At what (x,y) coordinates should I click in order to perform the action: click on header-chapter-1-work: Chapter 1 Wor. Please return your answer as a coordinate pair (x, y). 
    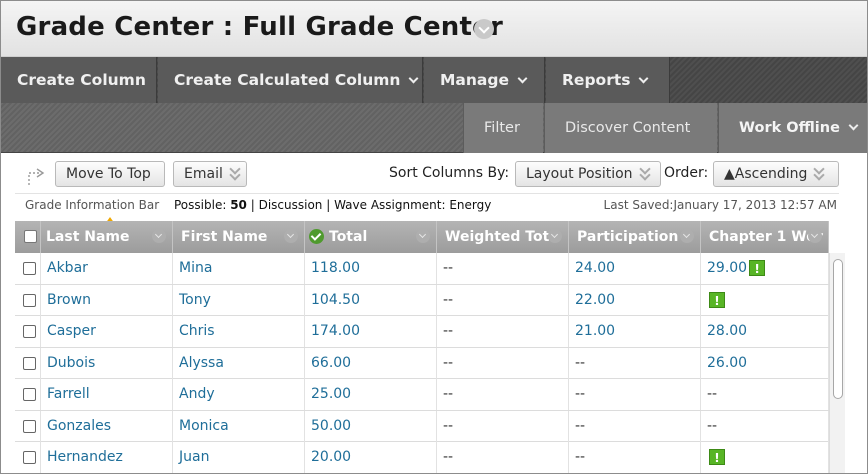
    Looking at the image, I should click on (765, 237).